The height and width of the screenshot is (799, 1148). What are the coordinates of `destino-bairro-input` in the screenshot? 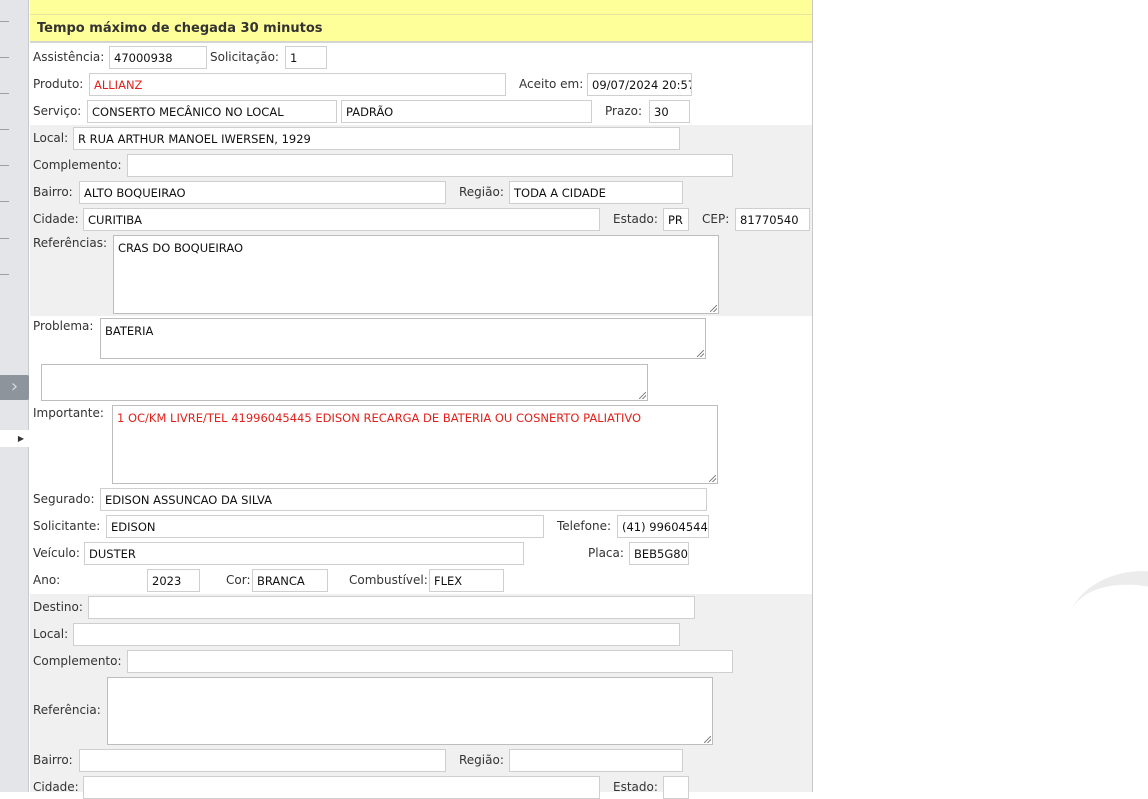 It's located at (262, 760).